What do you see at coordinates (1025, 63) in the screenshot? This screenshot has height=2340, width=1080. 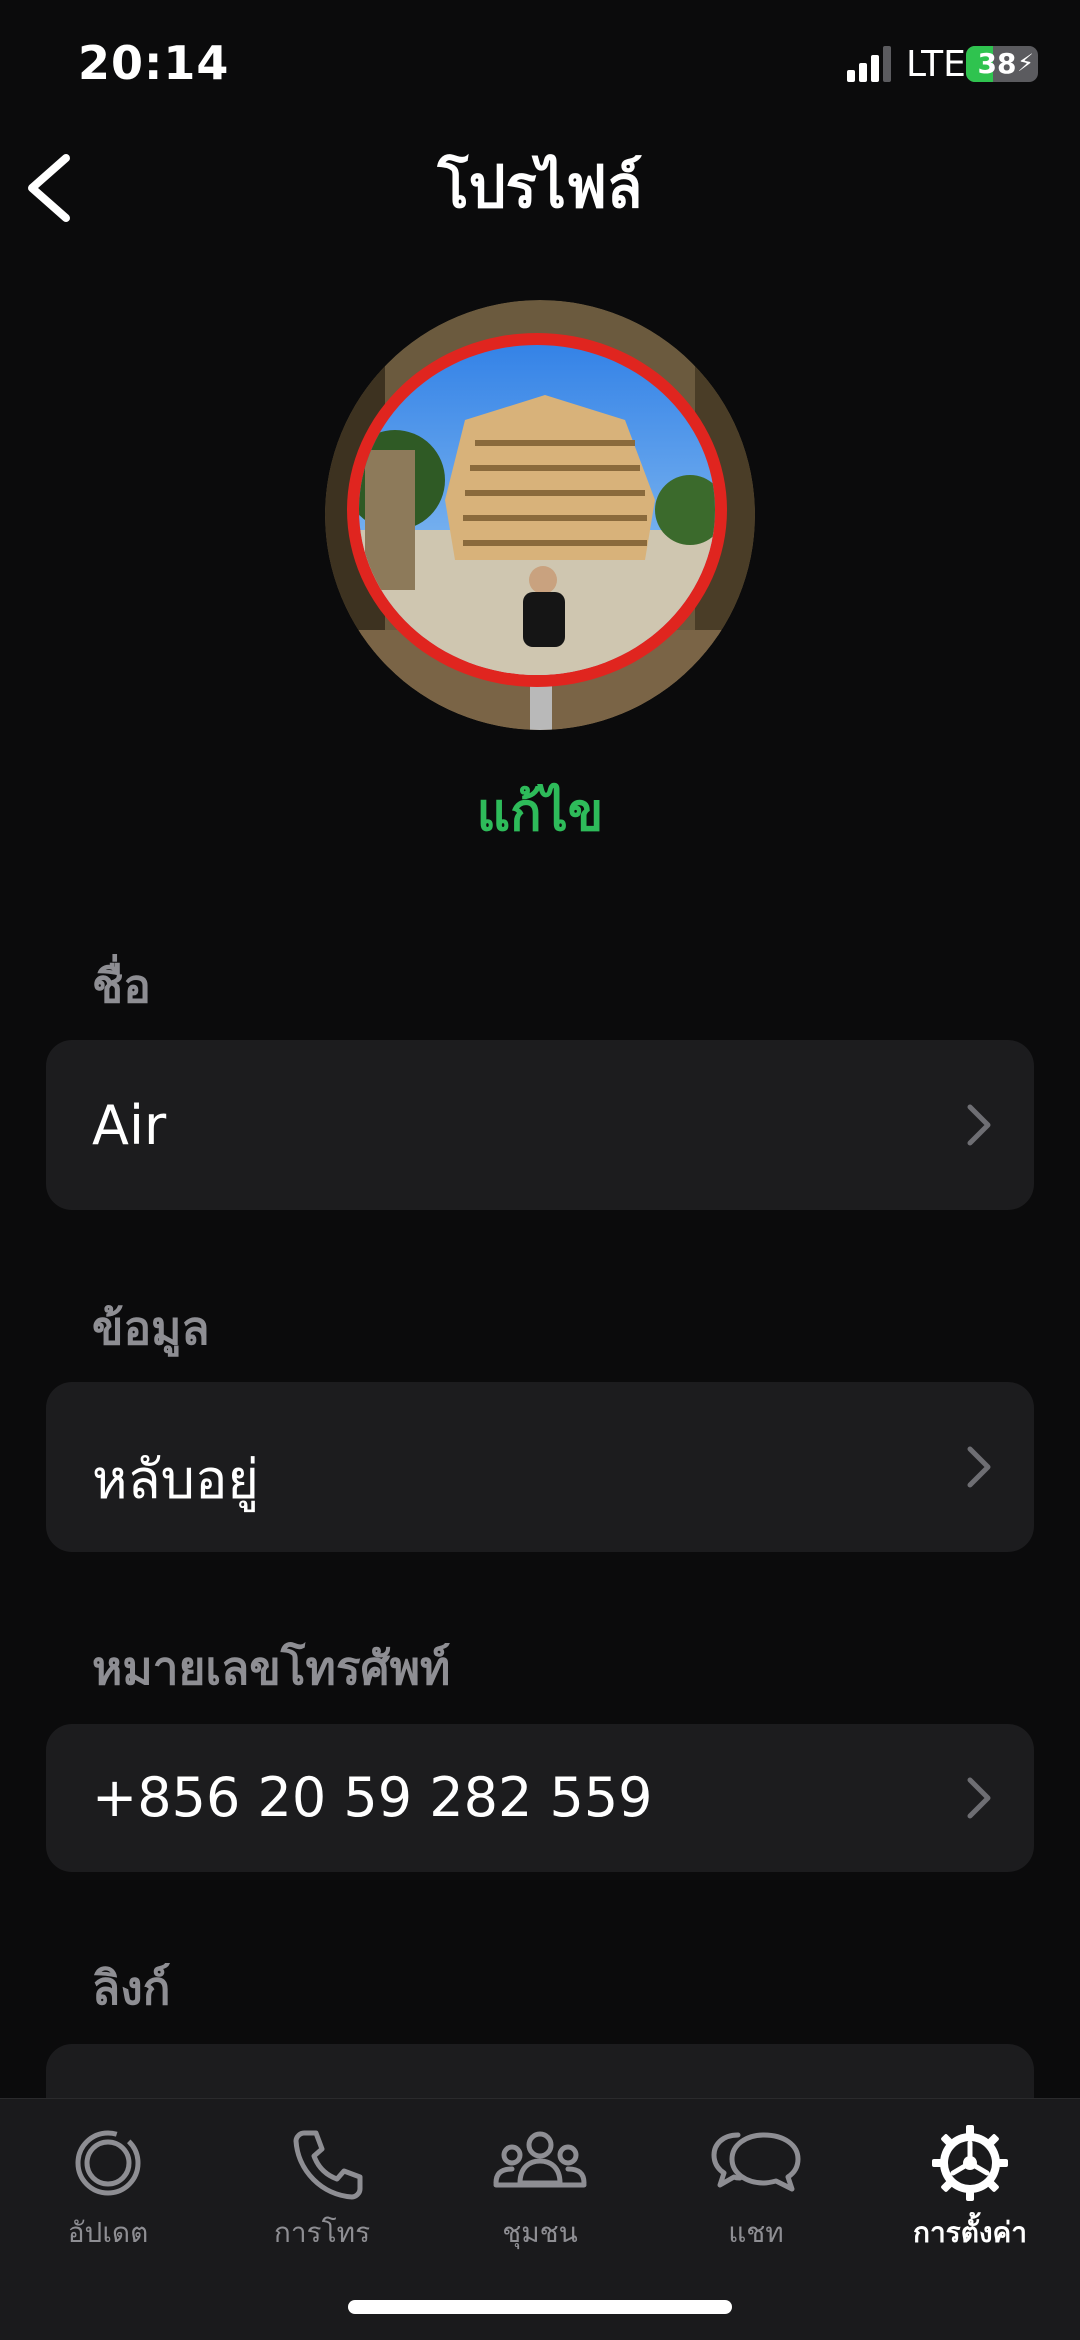 I see `charging-bolt-icon: ⚡` at bounding box center [1025, 63].